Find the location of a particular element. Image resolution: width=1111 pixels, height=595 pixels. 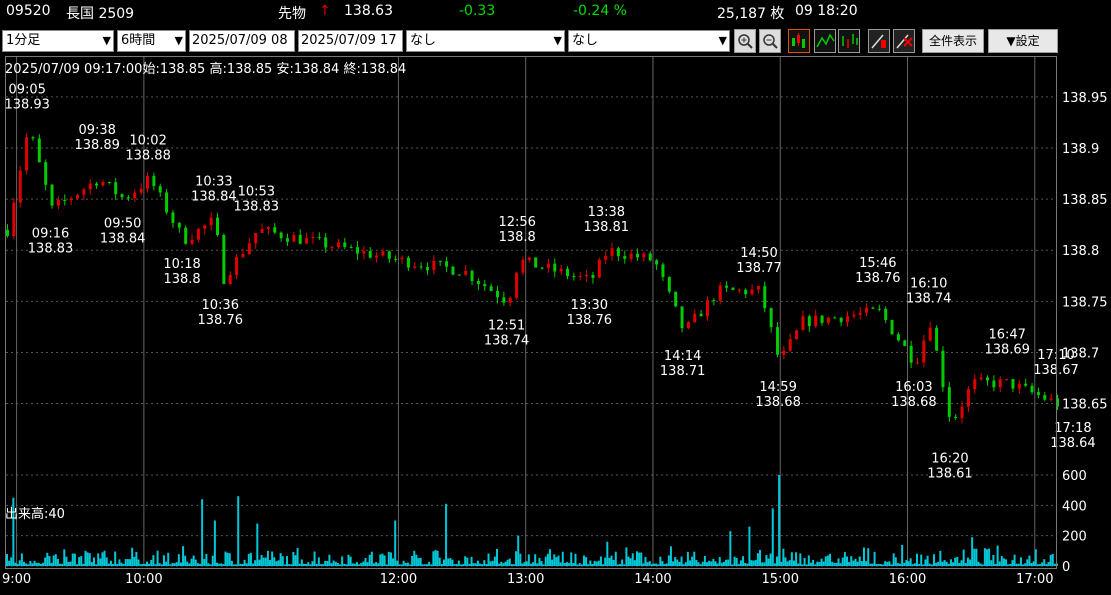

zoom-out-button is located at coordinates (770, 41).